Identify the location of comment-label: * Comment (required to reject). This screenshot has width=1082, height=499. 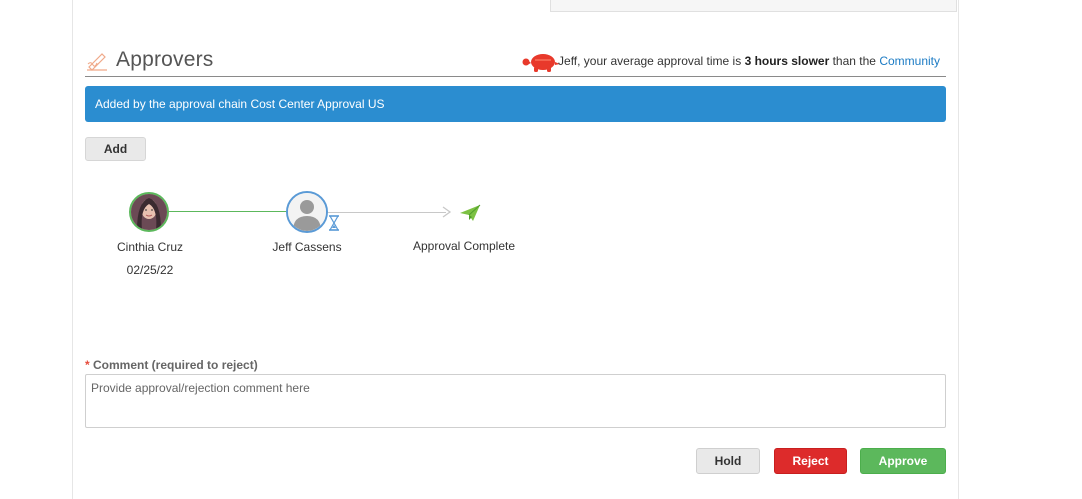
(171, 365).